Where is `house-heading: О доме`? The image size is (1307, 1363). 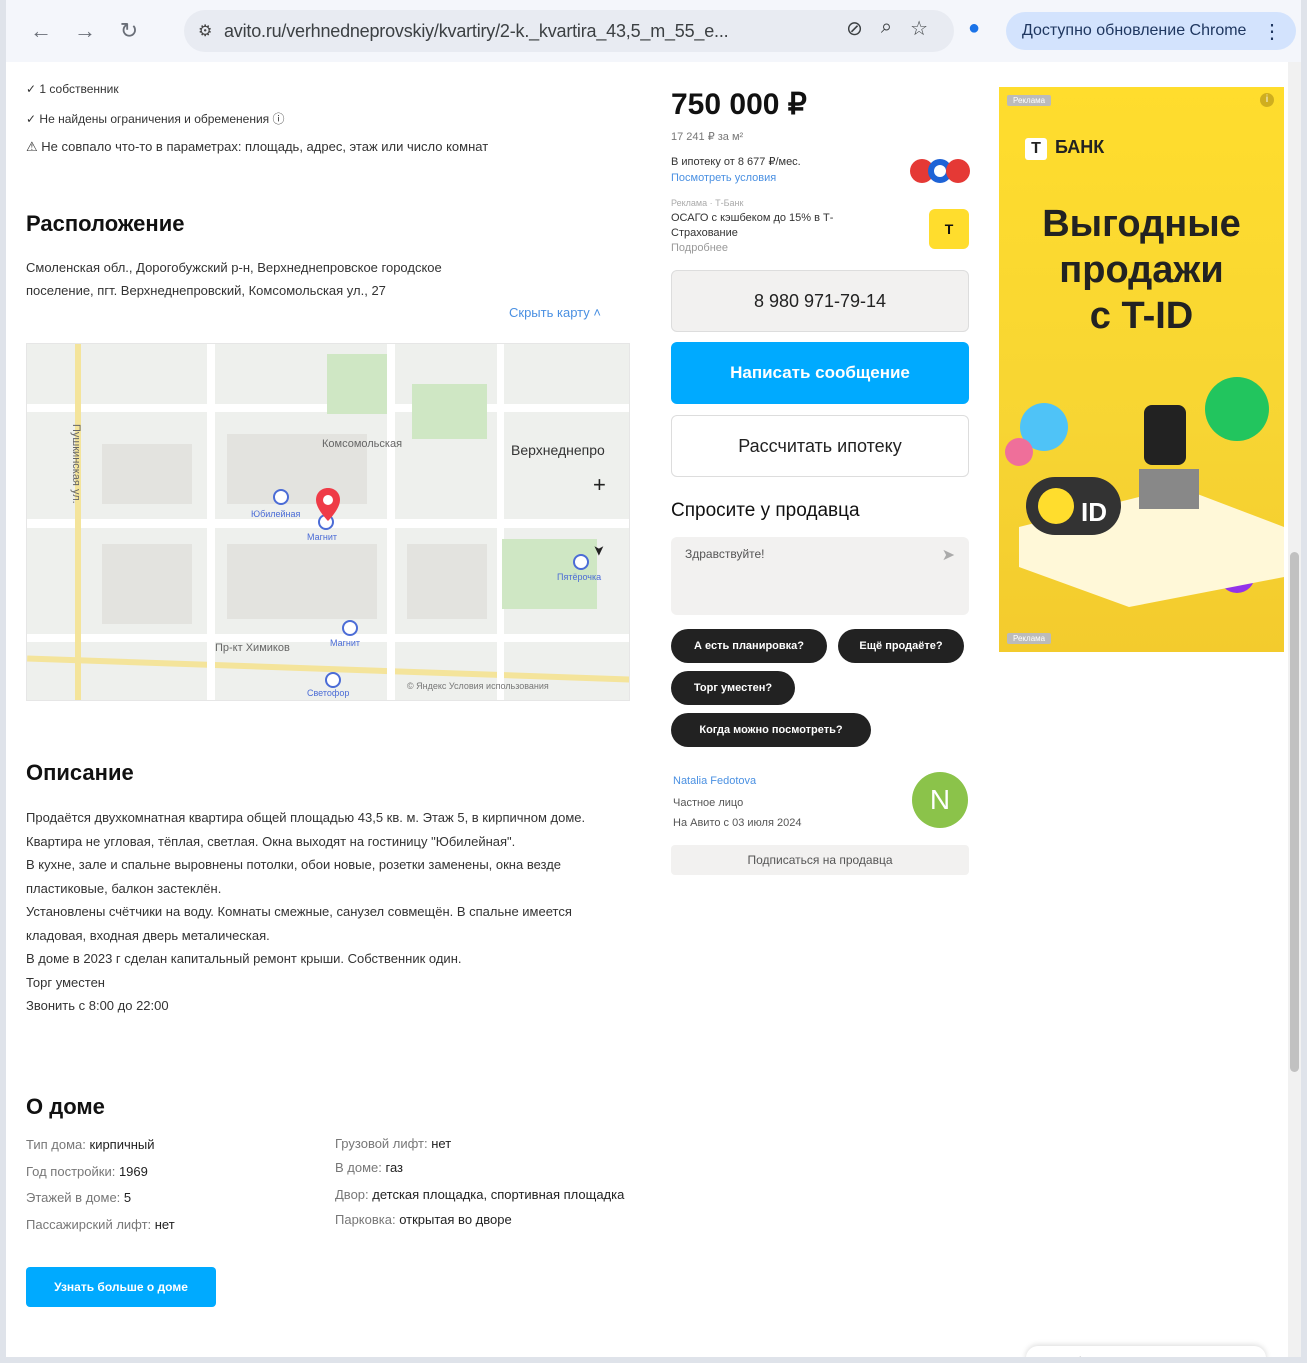
house-heading: О доме is located at coordinates (65, 1106).